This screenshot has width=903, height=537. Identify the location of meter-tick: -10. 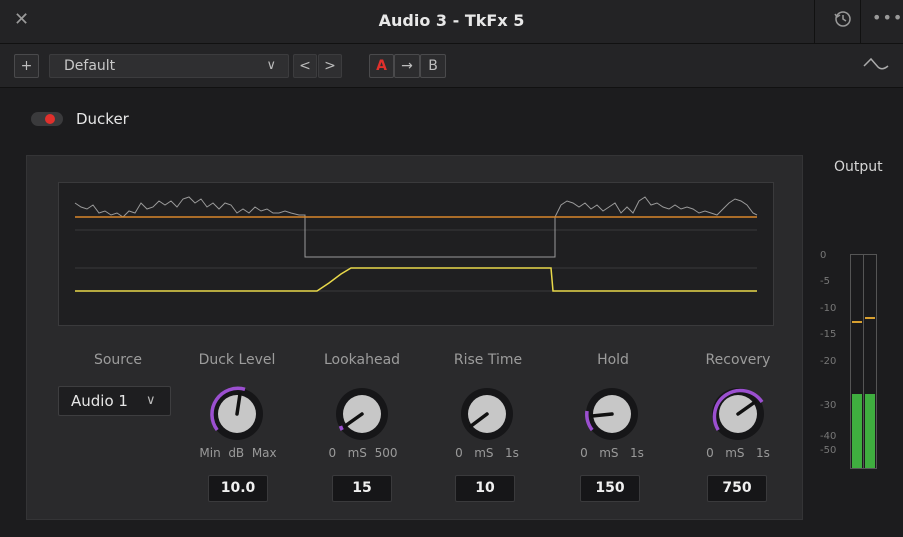
(828, 308).